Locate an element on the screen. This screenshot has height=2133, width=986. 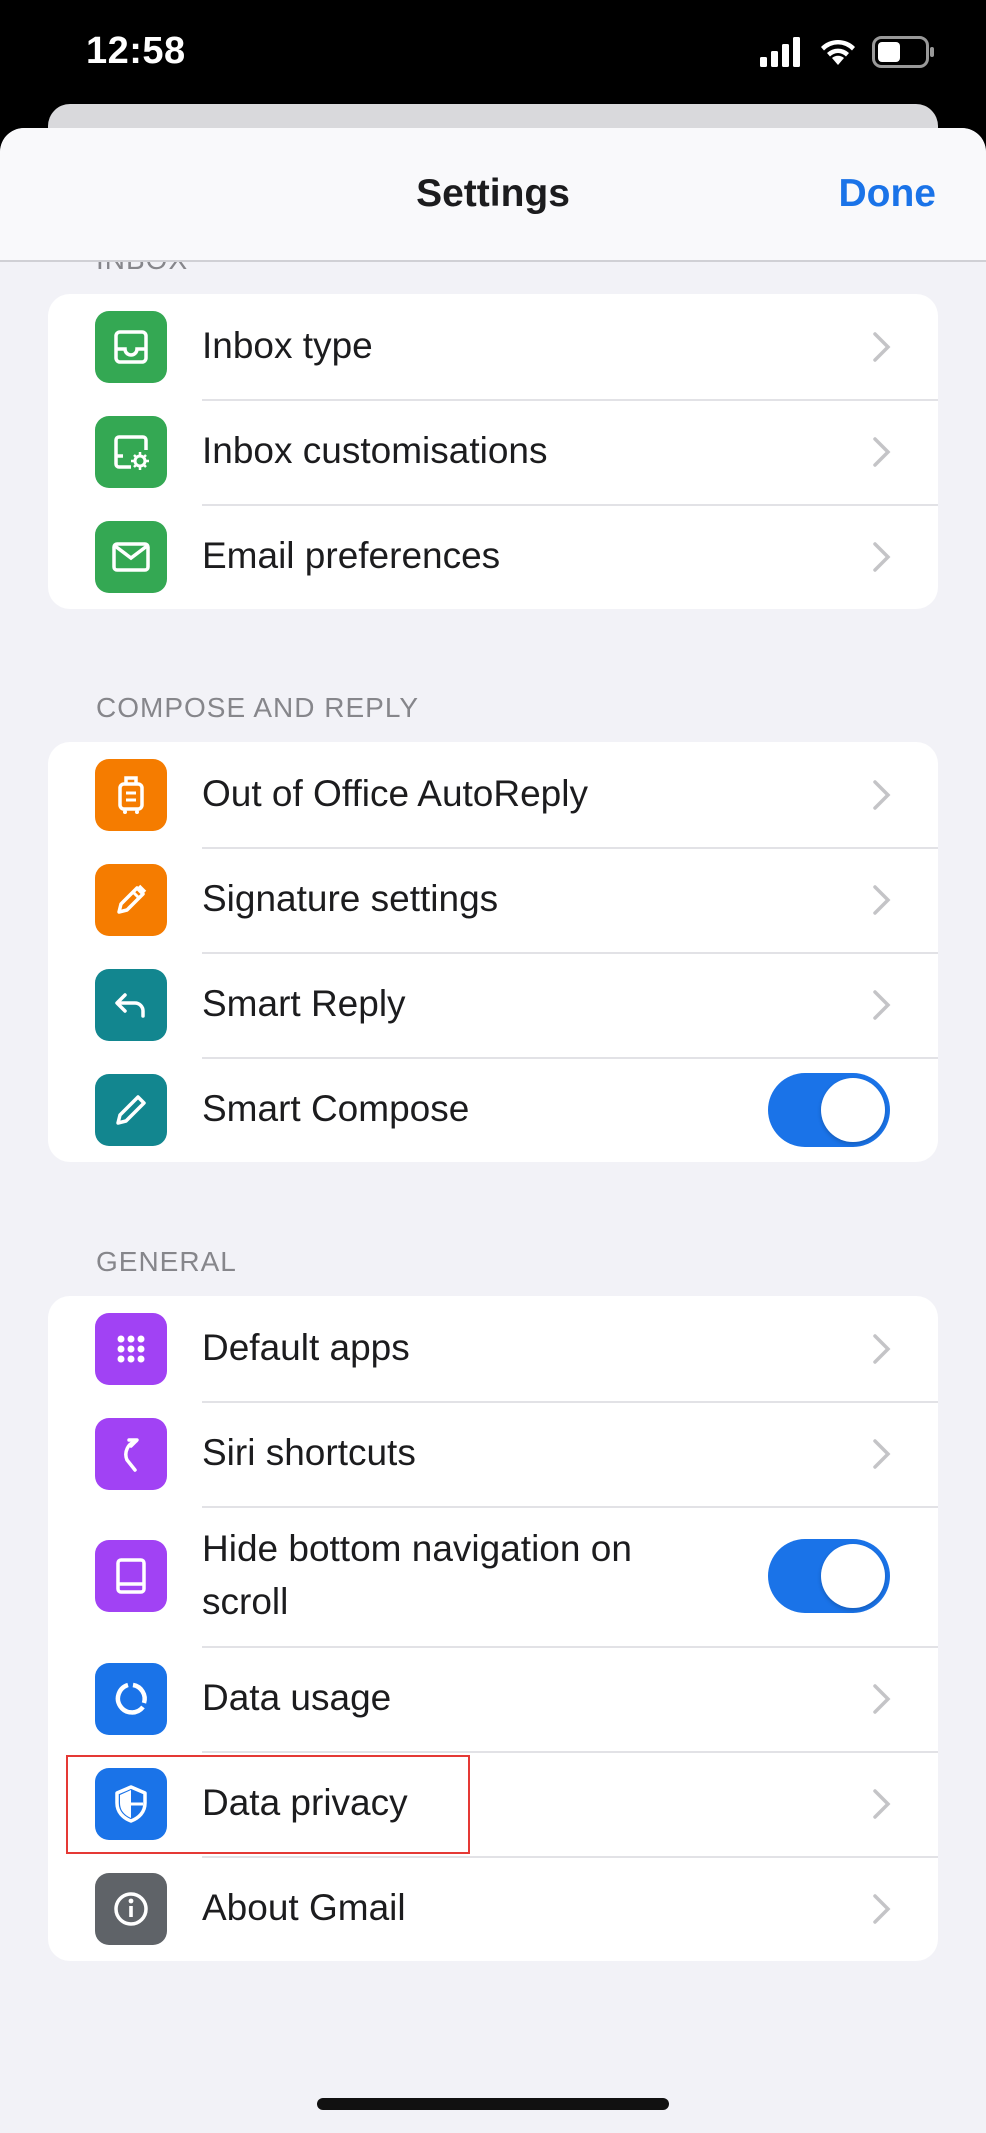
cellular-signal-icon is located at coordinates (780, 52).